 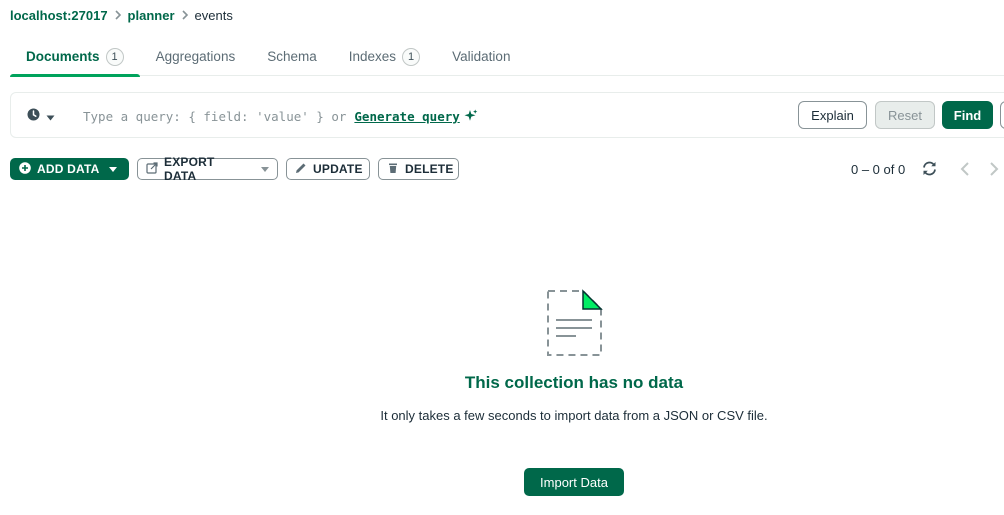 I want to click on explain-button: Explain, so click(x=832, y=115).